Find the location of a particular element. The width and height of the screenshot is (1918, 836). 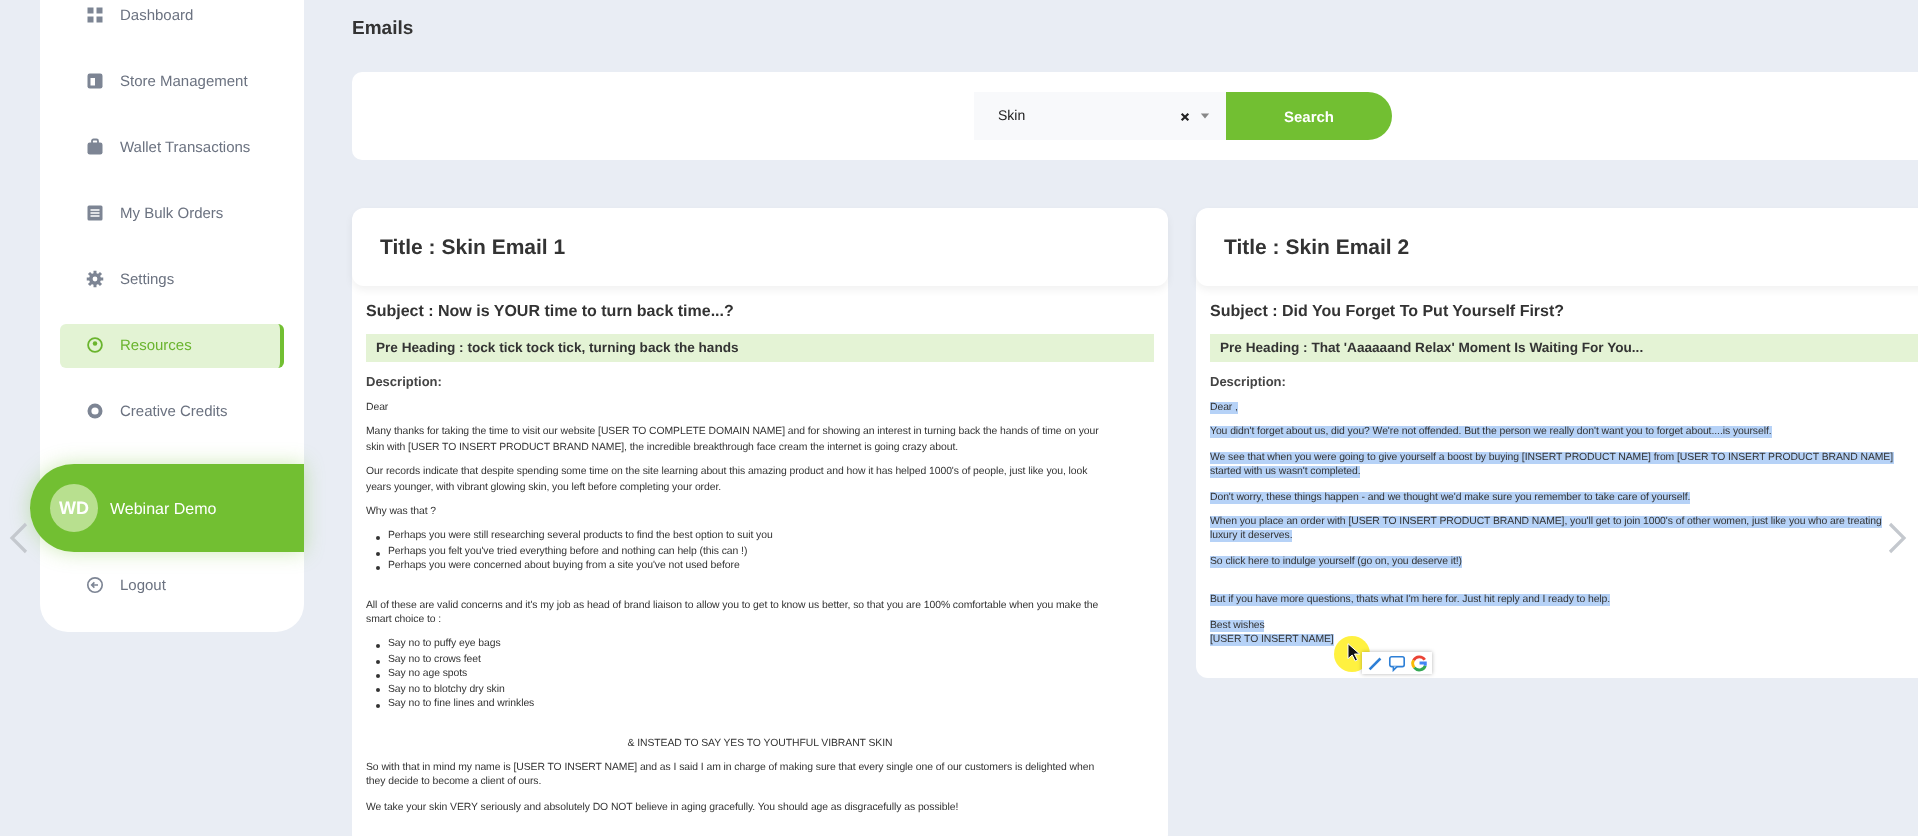

table-icon is located at coordinates (95, 213).